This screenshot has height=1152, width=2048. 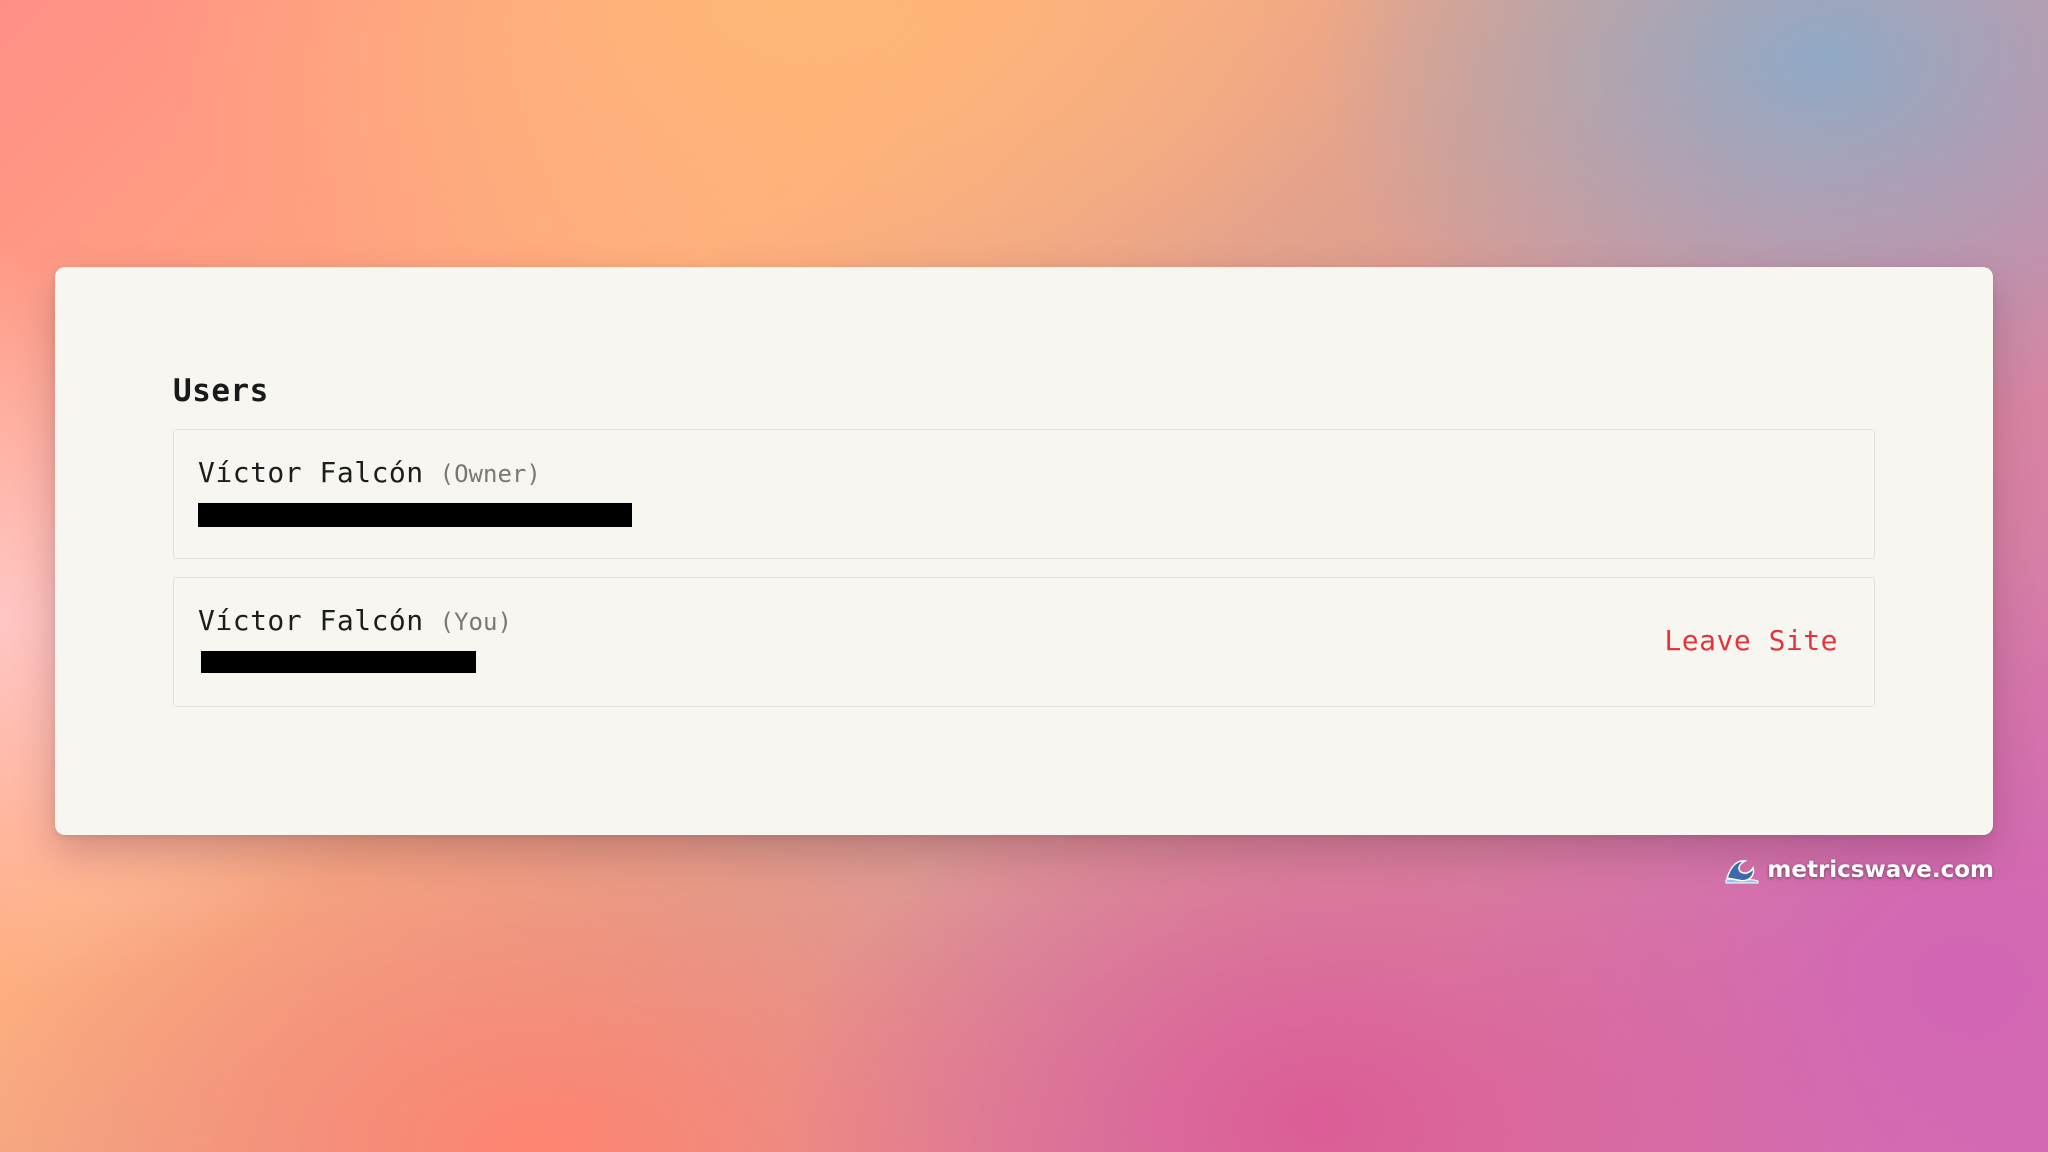 What do you see at coordinates (1880, 870) in the screenshot?
I see `watermark-text: metricswave.com` at bounding box center [1880, 870].